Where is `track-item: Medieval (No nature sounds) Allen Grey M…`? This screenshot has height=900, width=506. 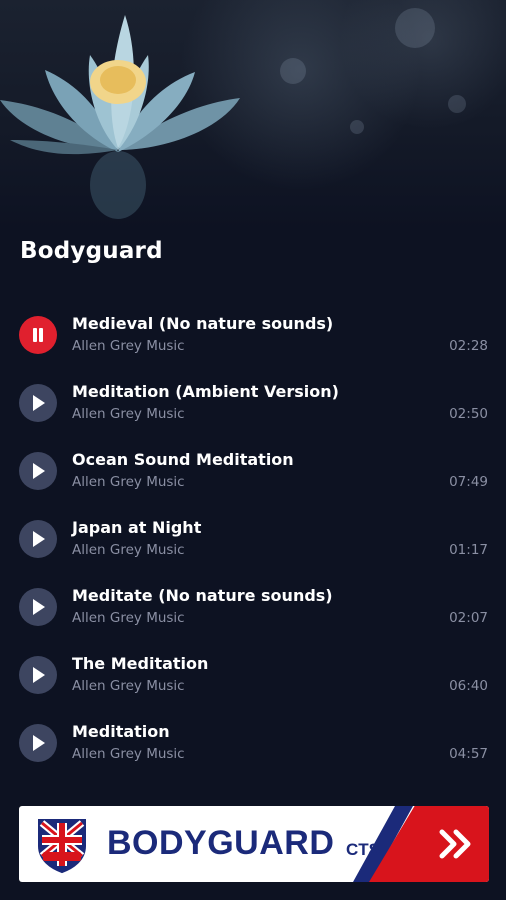
track-item: Medieval (No nature sounds) Allen Grey M… is located at coordinates (253, 340).